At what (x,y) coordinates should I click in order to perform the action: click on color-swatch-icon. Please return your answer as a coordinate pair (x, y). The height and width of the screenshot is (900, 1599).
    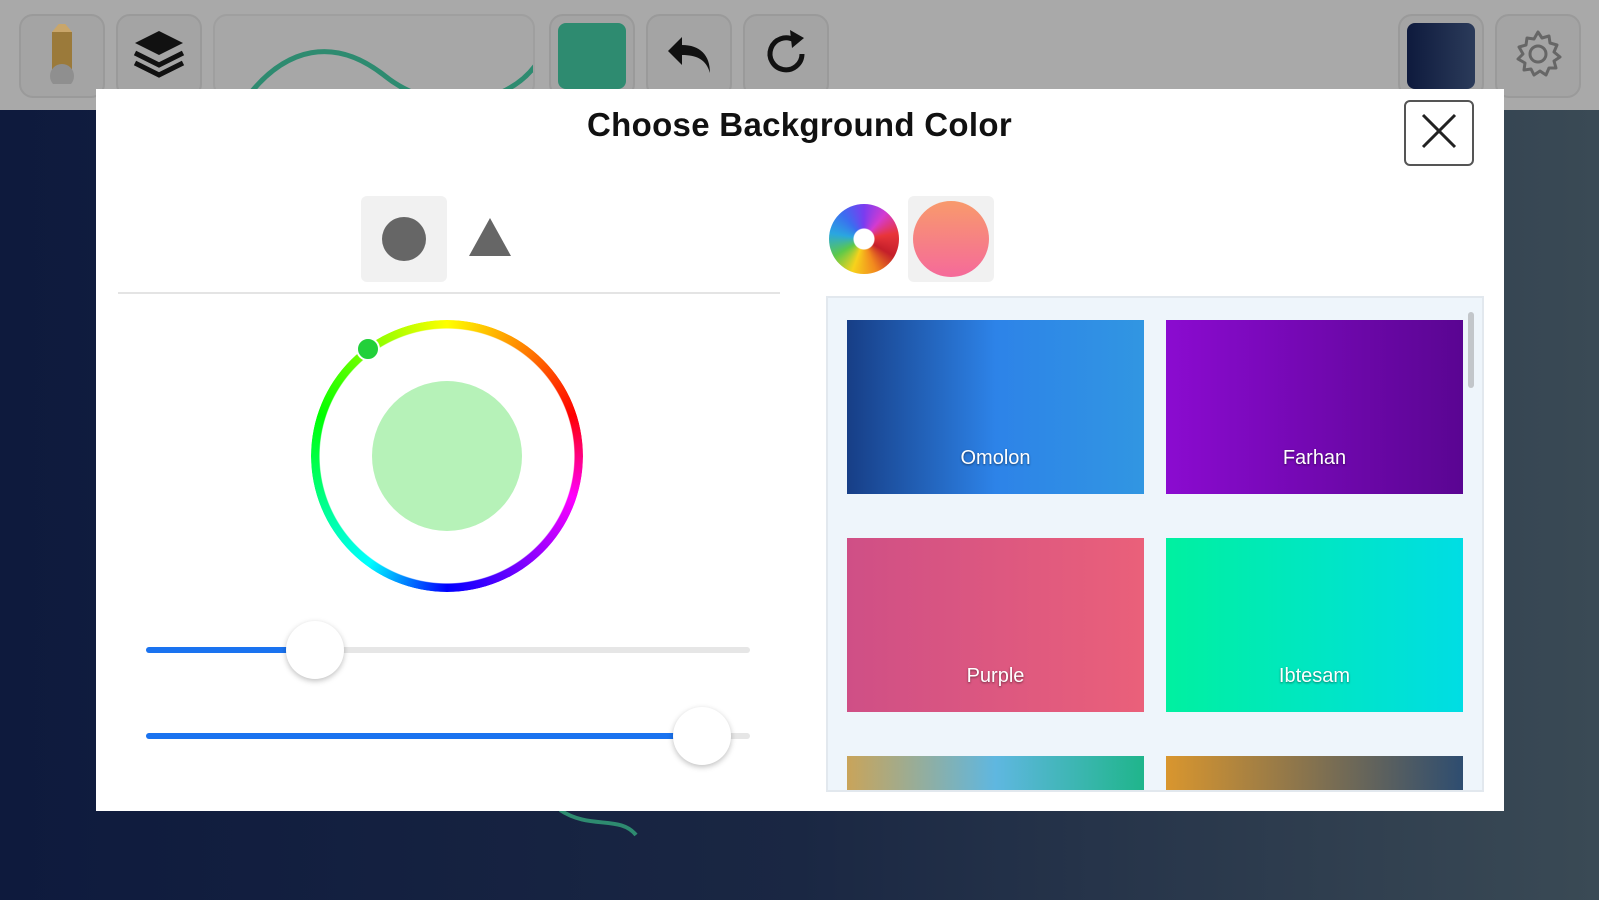
    Looking at the image, I should click on (592, 56).